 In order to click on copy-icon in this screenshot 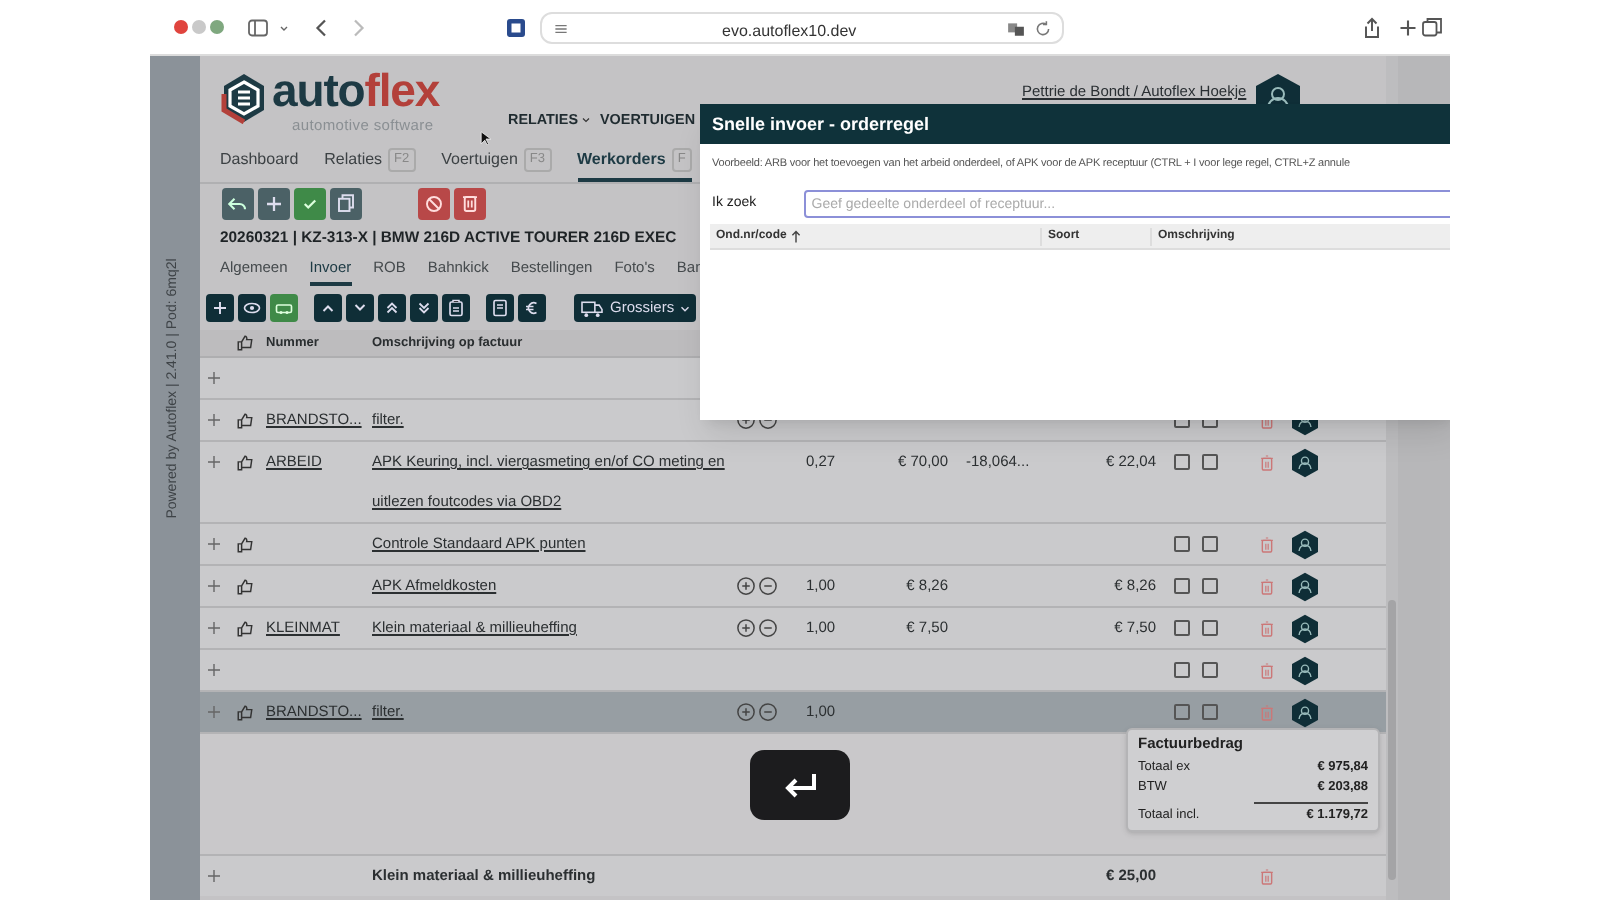, I will do `click(346, 204)`.